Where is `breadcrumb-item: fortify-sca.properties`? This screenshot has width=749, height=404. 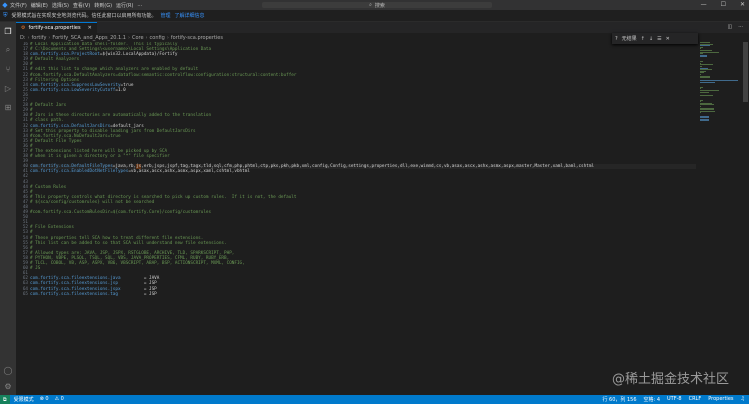
breadcrumb-item: fortify-sca.properties is located at coordinates (197, 38).